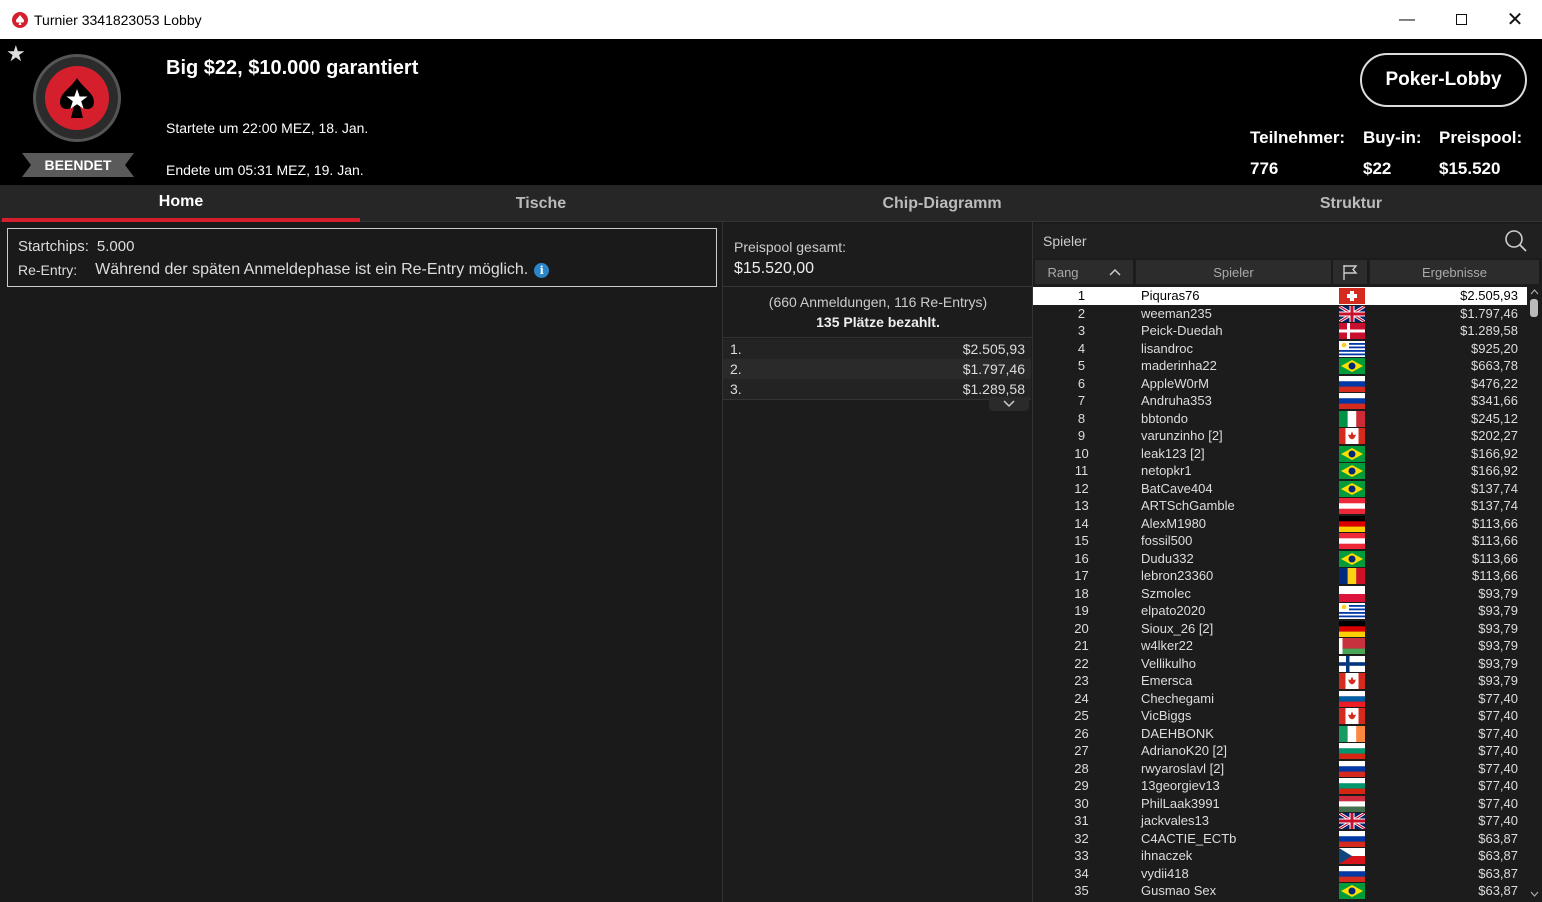  Describe the element at coordinates (1280, 891) in the screenshot. I see `player-row: 35 Gusmao Sex $63,87` at that location.